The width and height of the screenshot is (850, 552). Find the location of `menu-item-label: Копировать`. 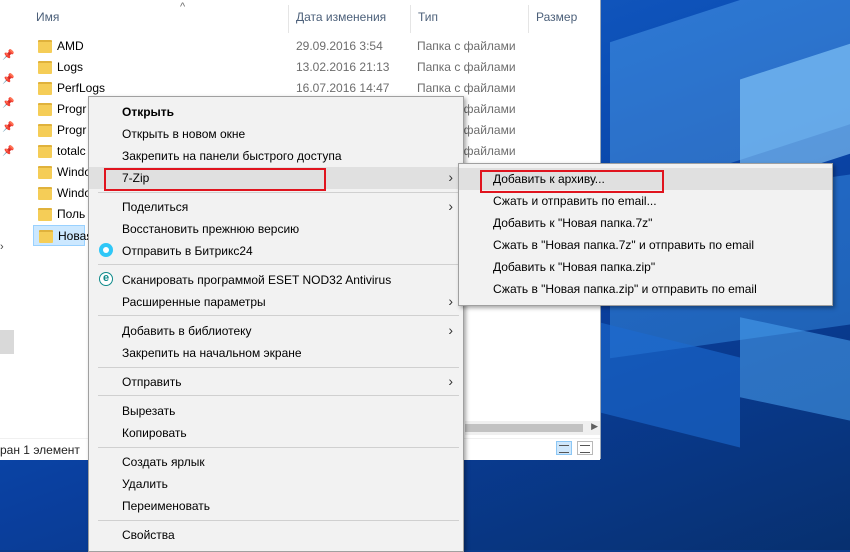

menu-item-label: Копировать is located at coordinates (154, 433).